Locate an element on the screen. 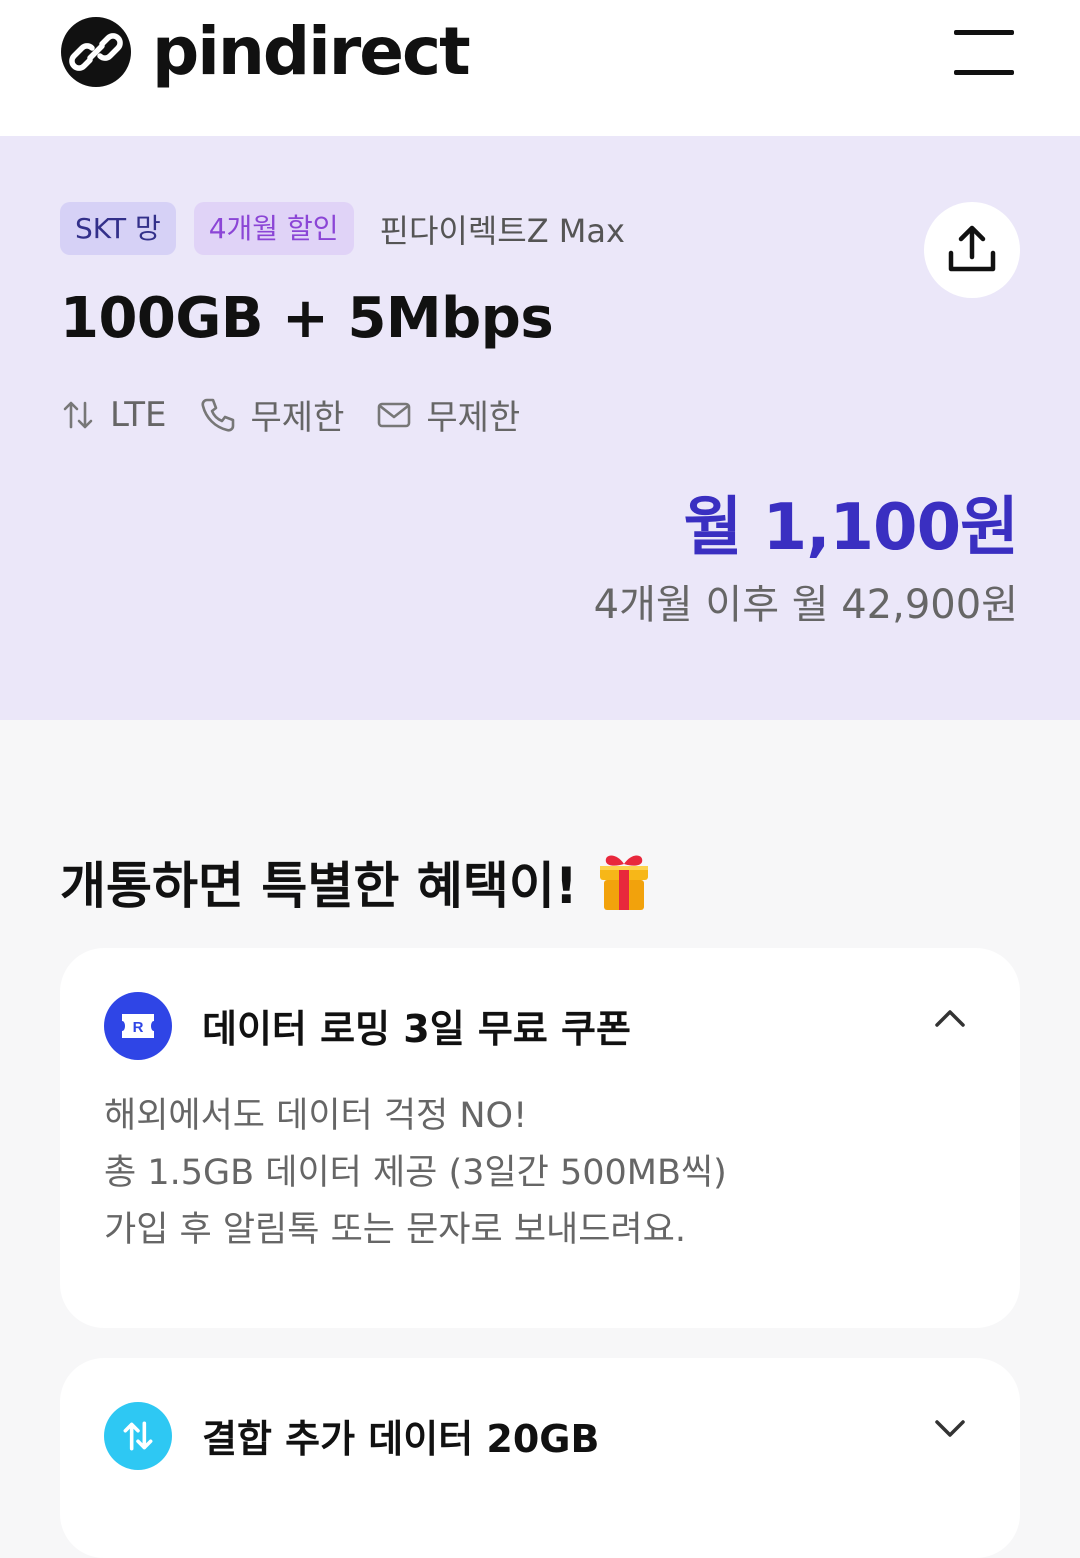 Image resolution: width=1080 pixels, height=1558 pixels. benefit-card-bundle-data: 결합 추가 데이터 20GB is located at coordinates (540, 1458).